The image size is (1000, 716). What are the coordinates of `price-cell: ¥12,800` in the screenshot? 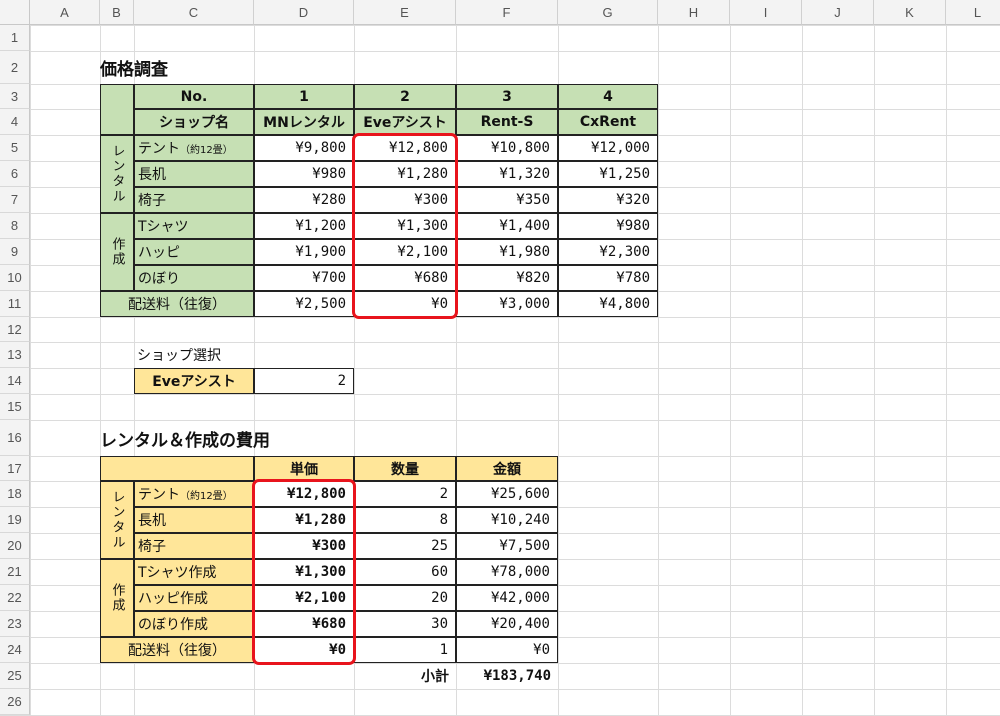 It's located at (405, 148).